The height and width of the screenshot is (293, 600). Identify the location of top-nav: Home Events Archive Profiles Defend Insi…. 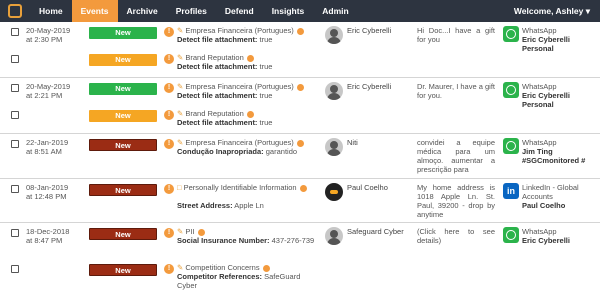
(300, 11).